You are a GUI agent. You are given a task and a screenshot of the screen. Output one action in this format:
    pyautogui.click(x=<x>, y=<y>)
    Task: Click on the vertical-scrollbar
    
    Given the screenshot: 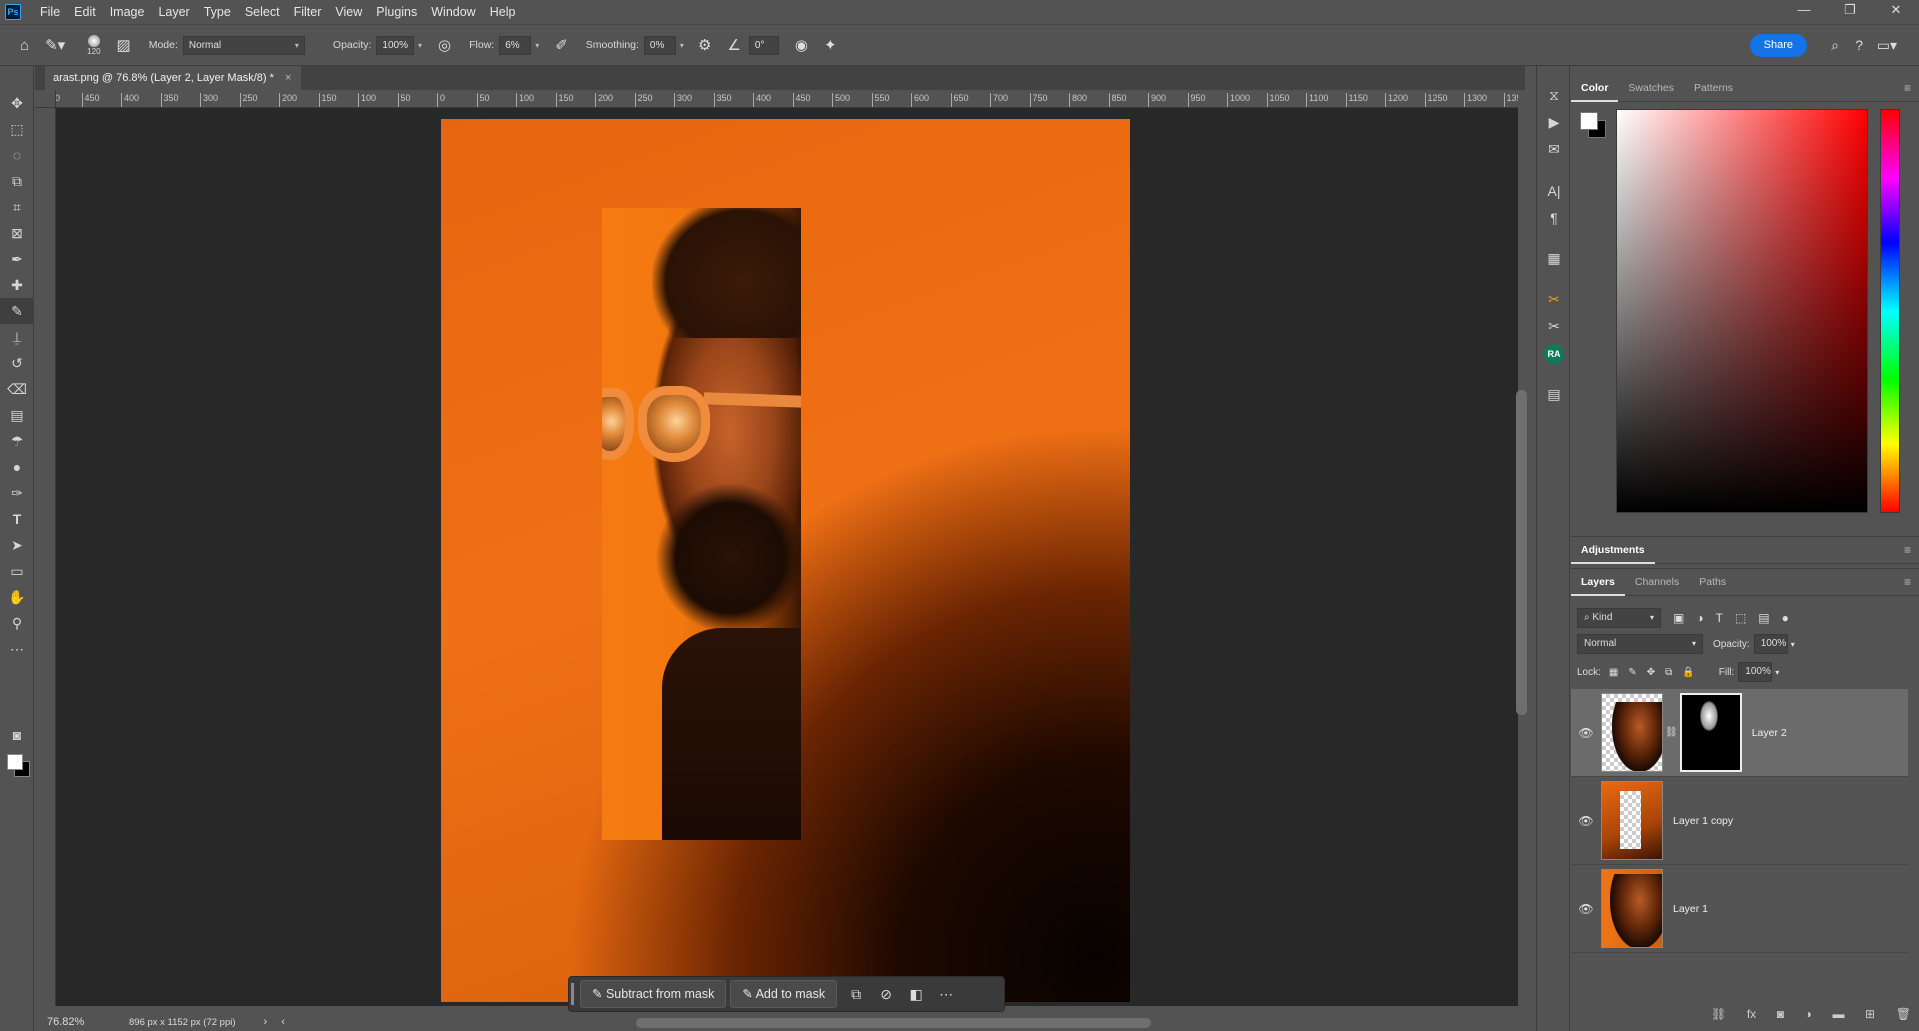 What is the action you would take?
    pyautogui.click(x=1521, y=552)
    